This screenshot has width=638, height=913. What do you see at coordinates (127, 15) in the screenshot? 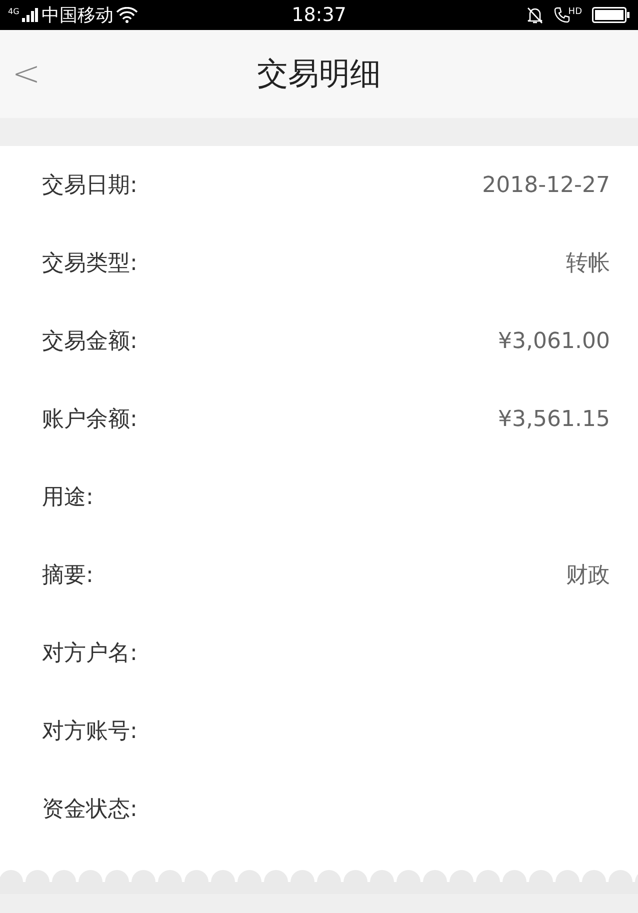
I see `wifi-icon` at bounding box center [127, 15].